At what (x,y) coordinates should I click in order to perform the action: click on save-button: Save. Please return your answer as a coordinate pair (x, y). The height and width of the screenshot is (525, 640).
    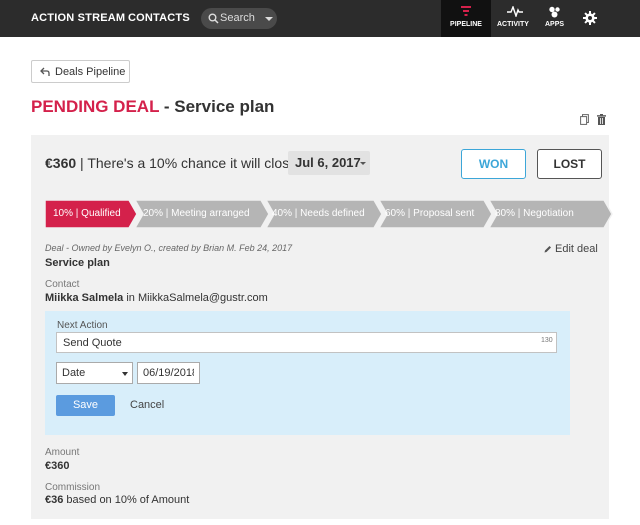
    Looking at the image, I should click on (85, 405).